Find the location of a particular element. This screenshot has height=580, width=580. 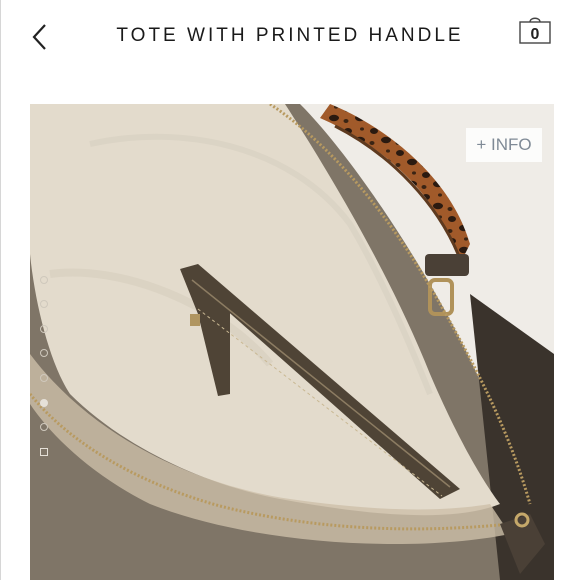

back-button is located at coordinates (39, 37).